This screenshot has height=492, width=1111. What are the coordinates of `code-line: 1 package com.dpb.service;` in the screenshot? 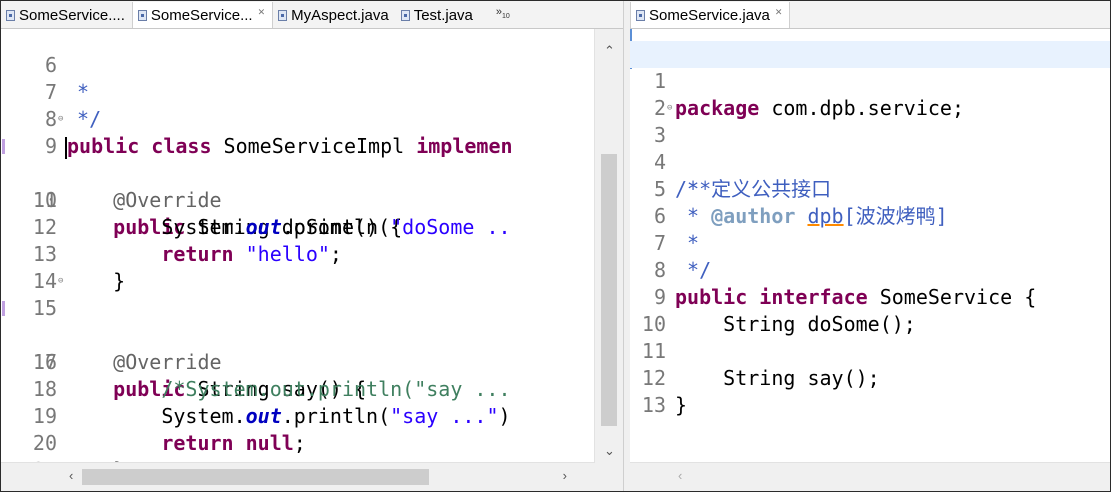 It's located at (870, 80).